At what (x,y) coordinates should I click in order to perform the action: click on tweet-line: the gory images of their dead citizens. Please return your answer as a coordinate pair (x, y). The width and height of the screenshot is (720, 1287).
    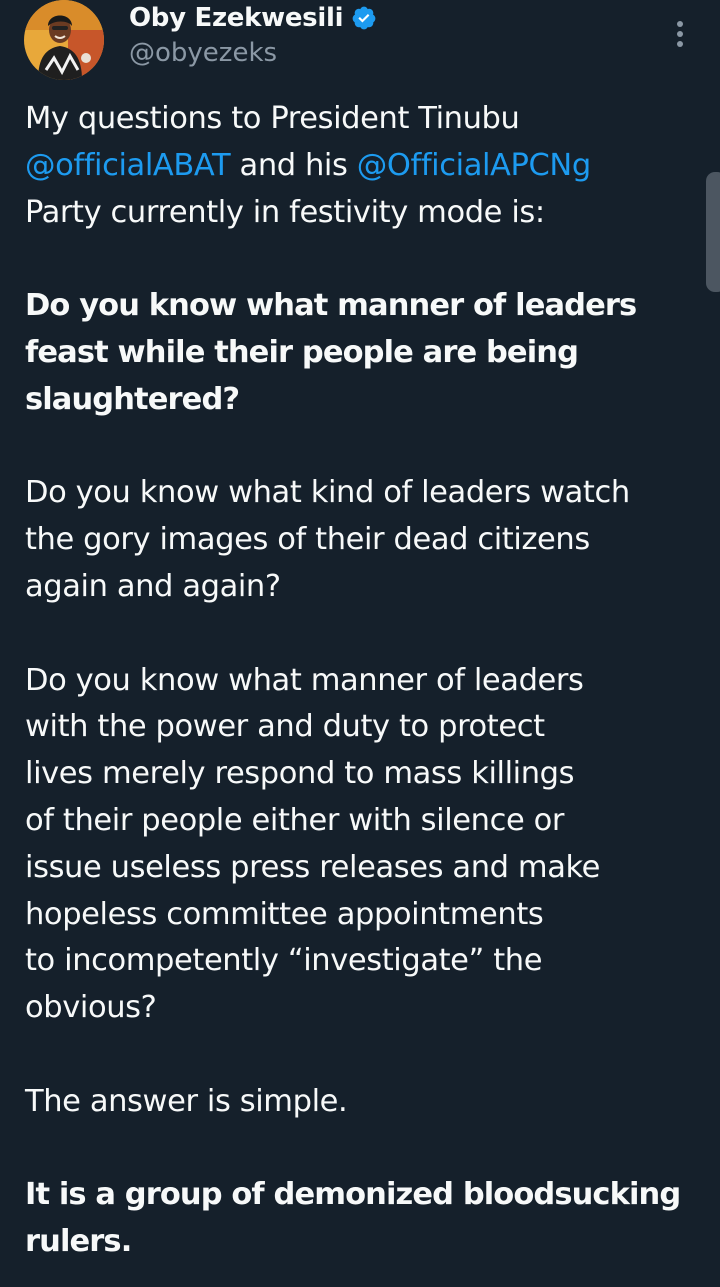
    Looking at the image, I should click on (307, 540).